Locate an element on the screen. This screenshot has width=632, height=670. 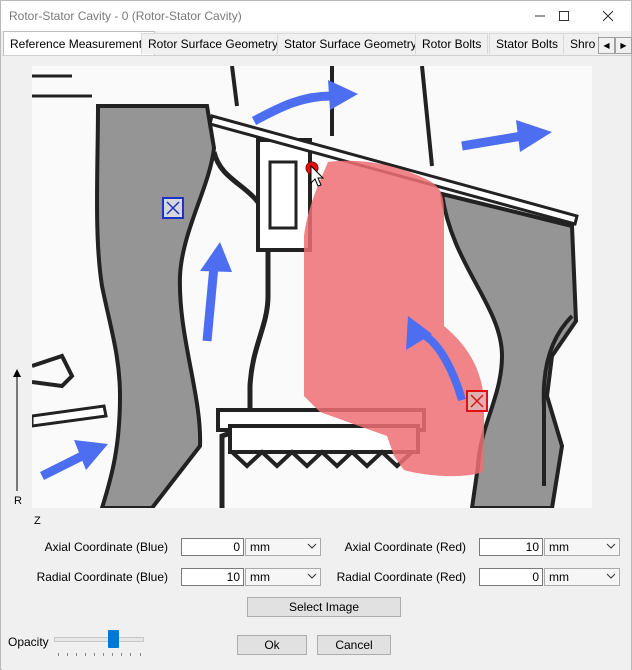
axial-red-unit-select: mm is located at coordinates (582, 547).